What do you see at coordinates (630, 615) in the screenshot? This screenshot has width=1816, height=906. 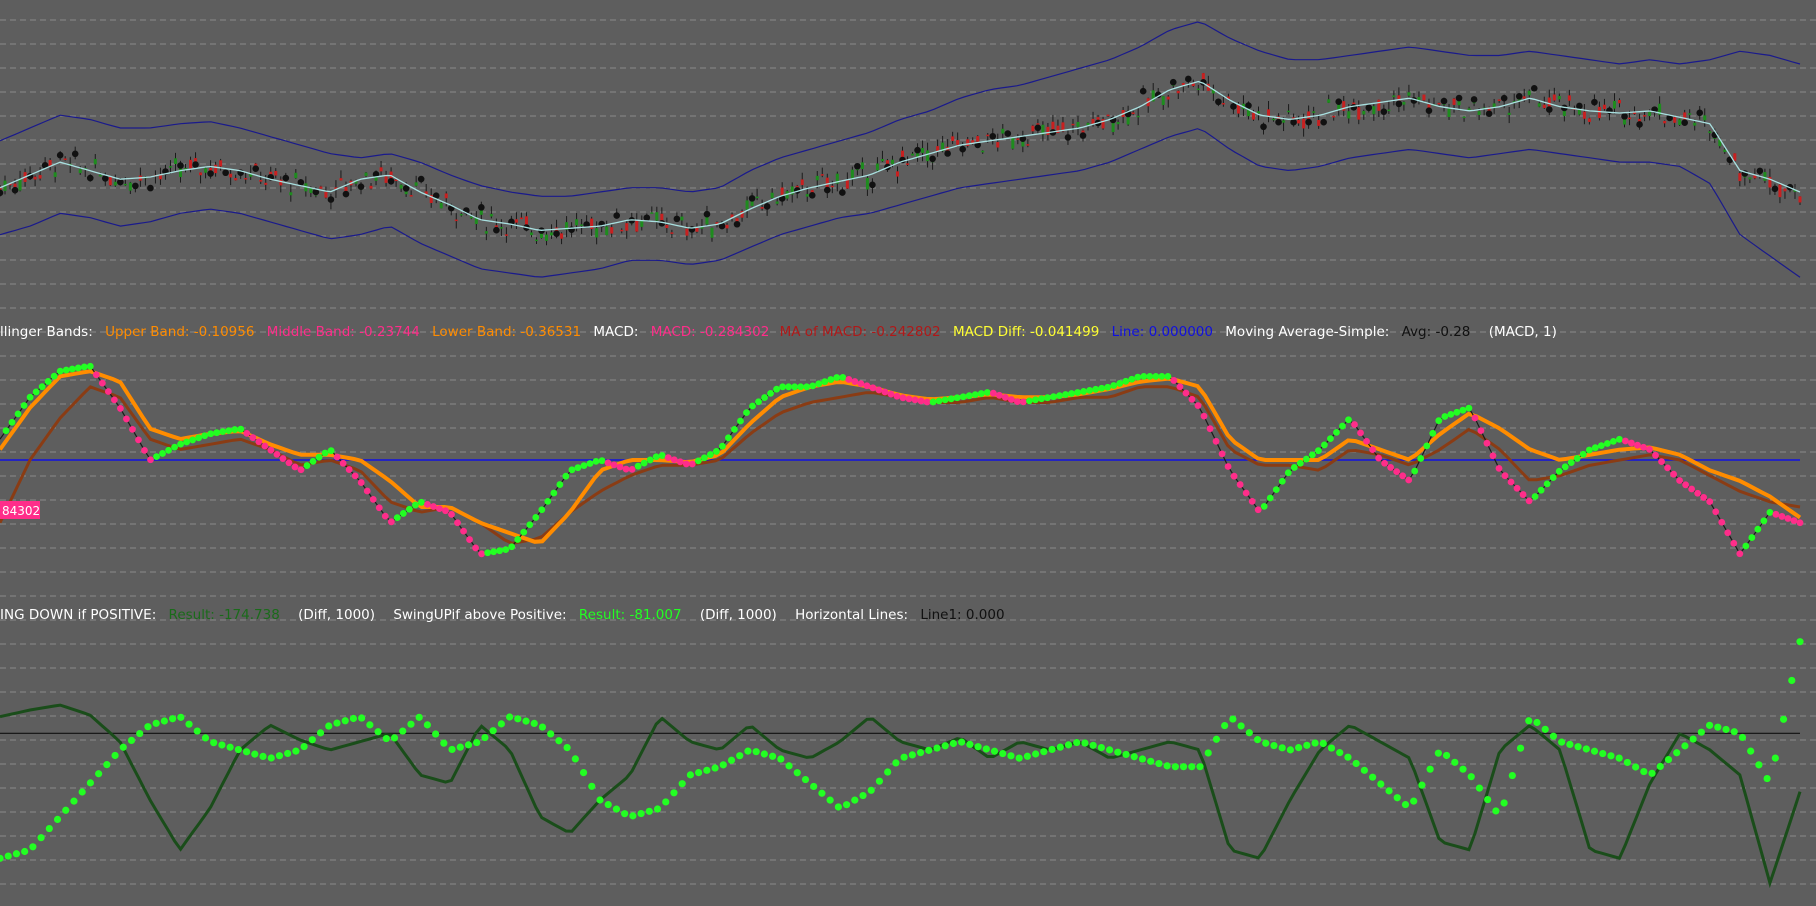 I see `legend-swing-result2: Result: -81.007` at bounding box center [630, 615].